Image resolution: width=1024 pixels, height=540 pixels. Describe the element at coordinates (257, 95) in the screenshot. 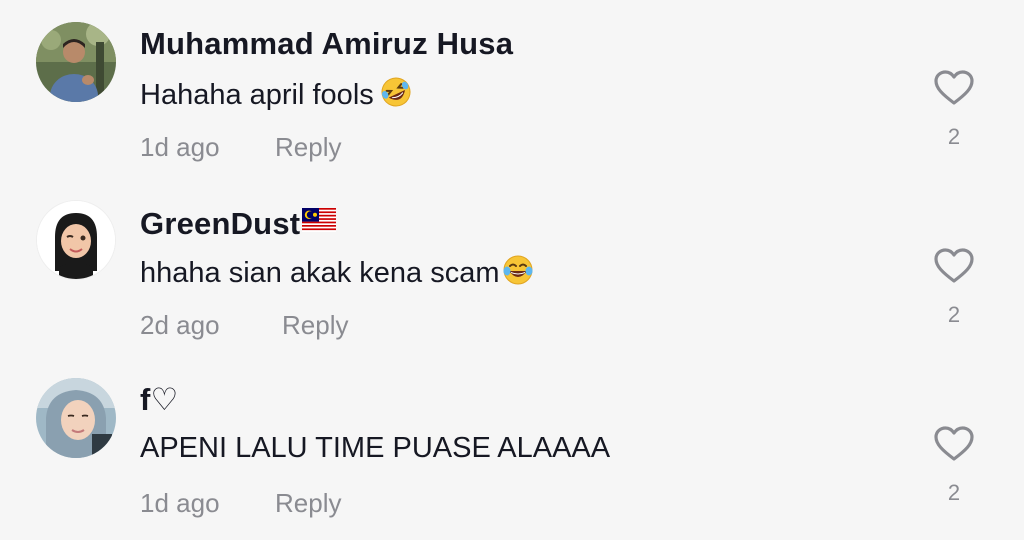

I see `comment-text-content: Hahaha april fools` at that location.